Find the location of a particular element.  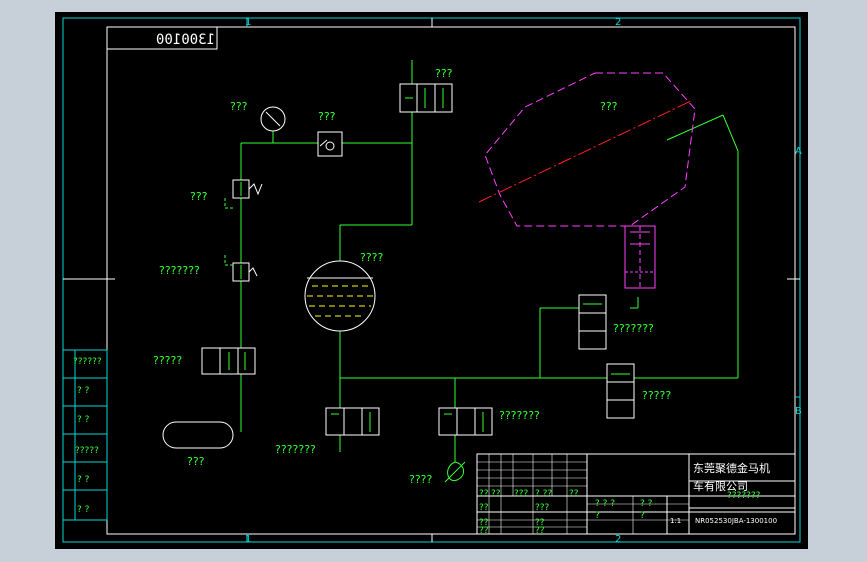

drawing-number: NR052530JBA-1300100 is located at coordinates (736, 521).